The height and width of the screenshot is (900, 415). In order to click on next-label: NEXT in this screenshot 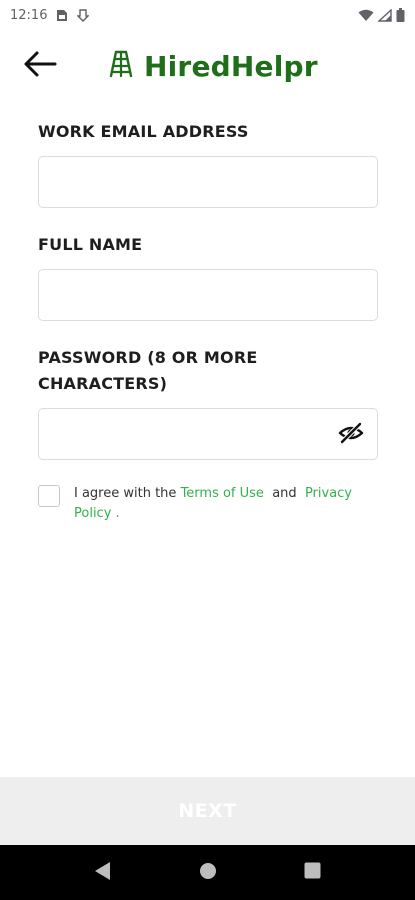, I will do `click(207, 811)`.